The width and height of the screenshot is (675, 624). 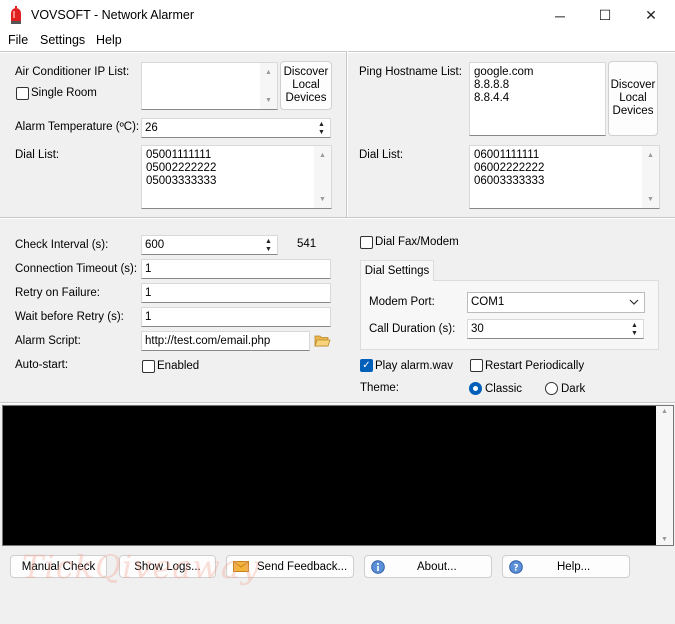 I want to click on menu-file: File, so click(x=18, y=40).